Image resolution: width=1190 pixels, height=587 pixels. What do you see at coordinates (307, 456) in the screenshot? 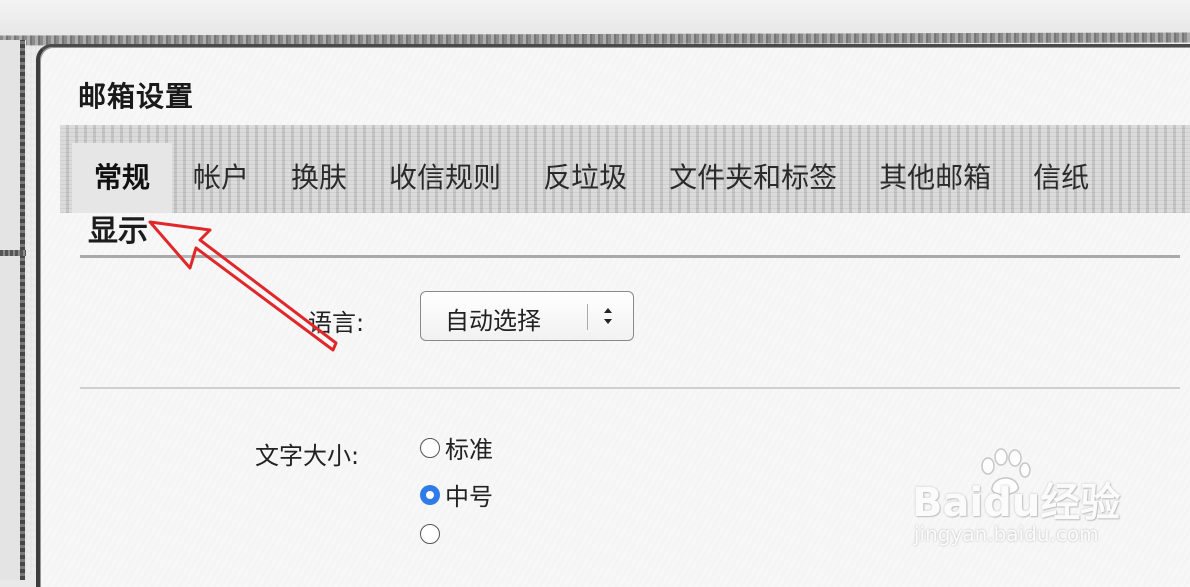
I see `font-size-label: 文字大小:` at bounding box center [307, 456].